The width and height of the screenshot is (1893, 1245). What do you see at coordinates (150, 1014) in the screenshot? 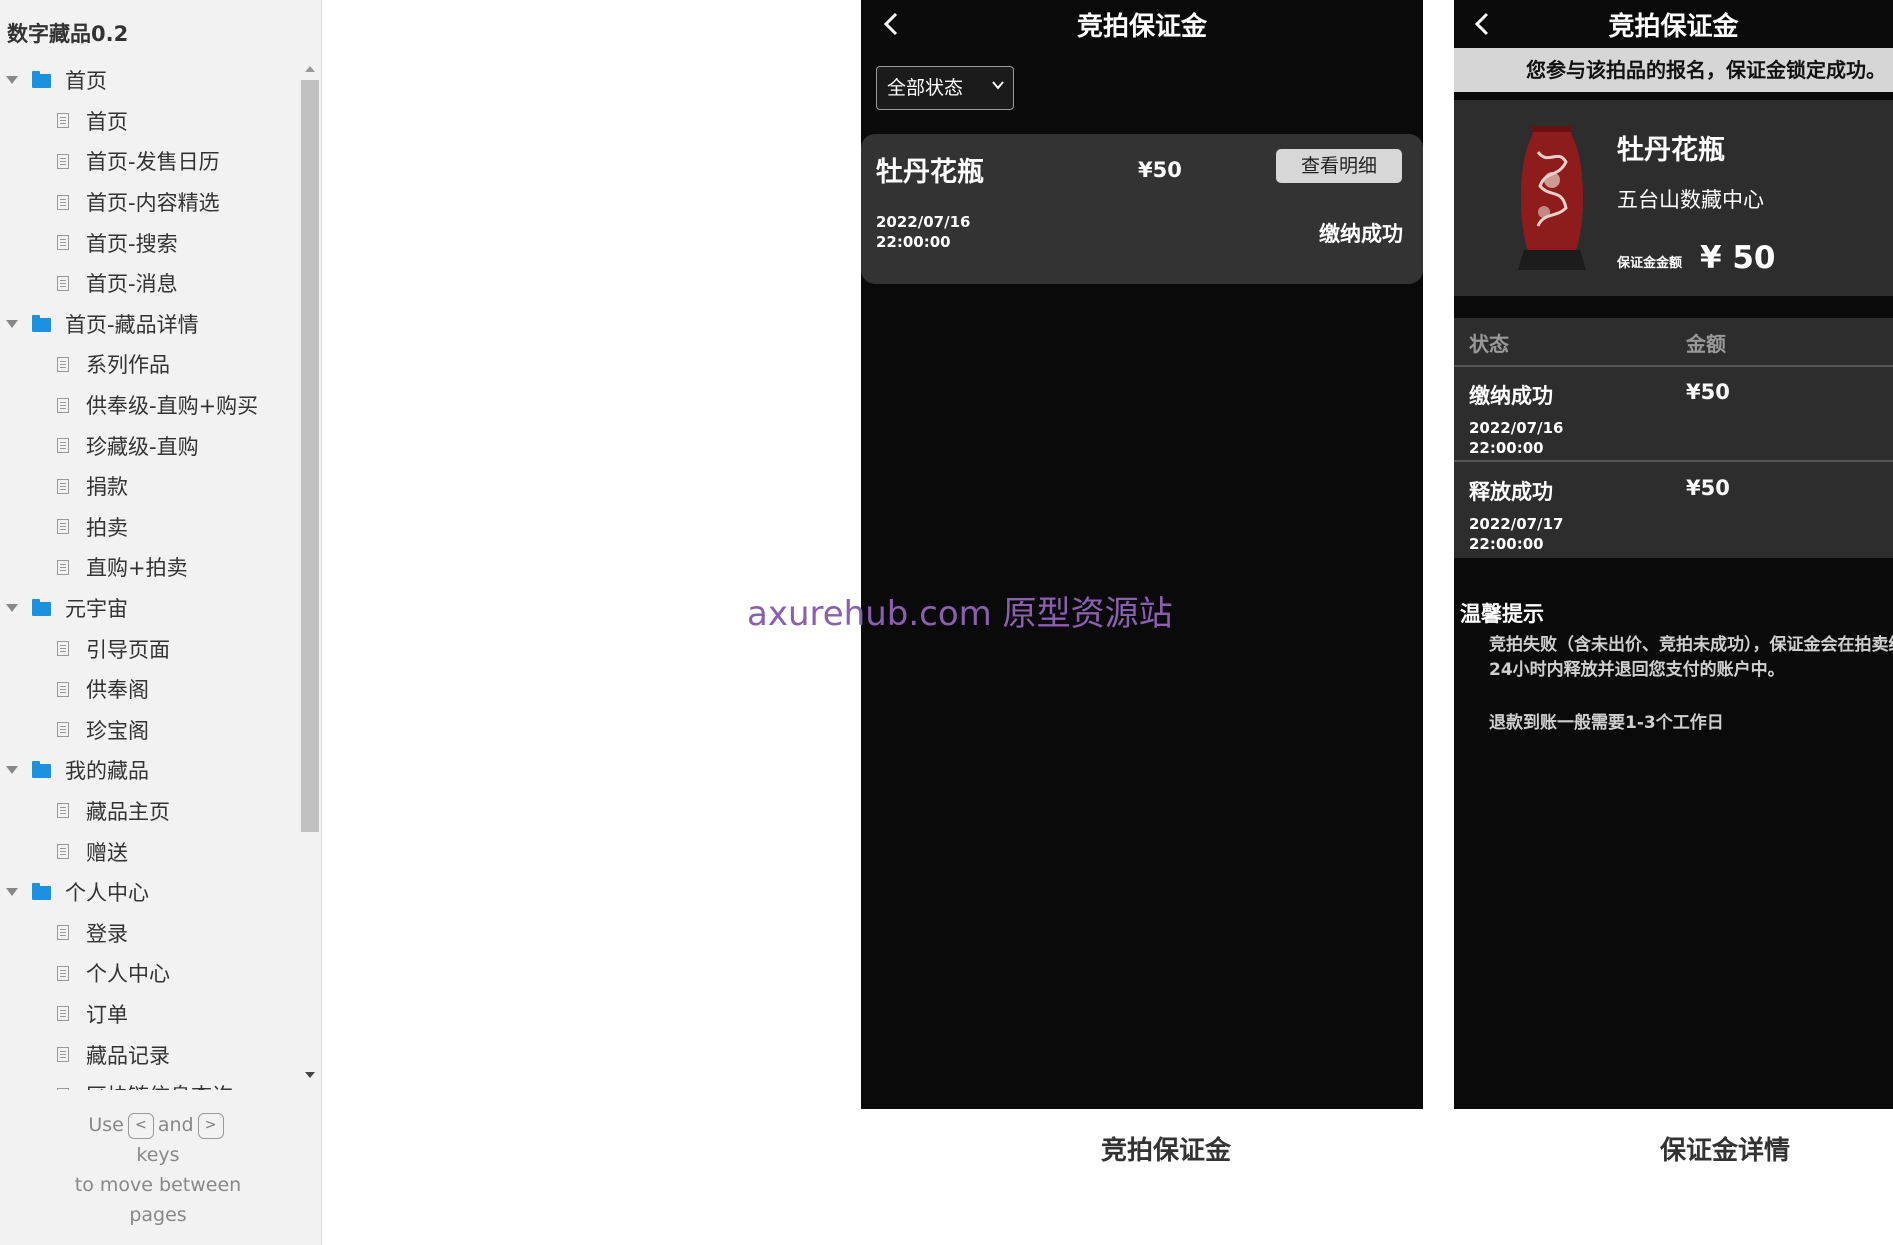
I see `sitemap-page: 订单` at bounding box center [150, 1014].